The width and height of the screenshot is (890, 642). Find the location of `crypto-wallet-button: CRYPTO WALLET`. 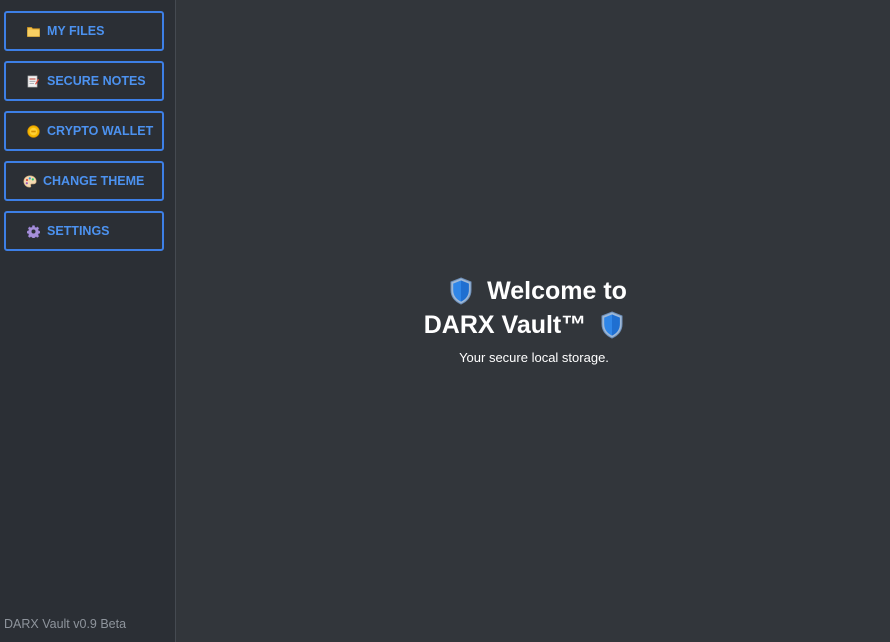

crypto-wallet-button: CRYPTO WALLET is located at coordinates (84, 131).